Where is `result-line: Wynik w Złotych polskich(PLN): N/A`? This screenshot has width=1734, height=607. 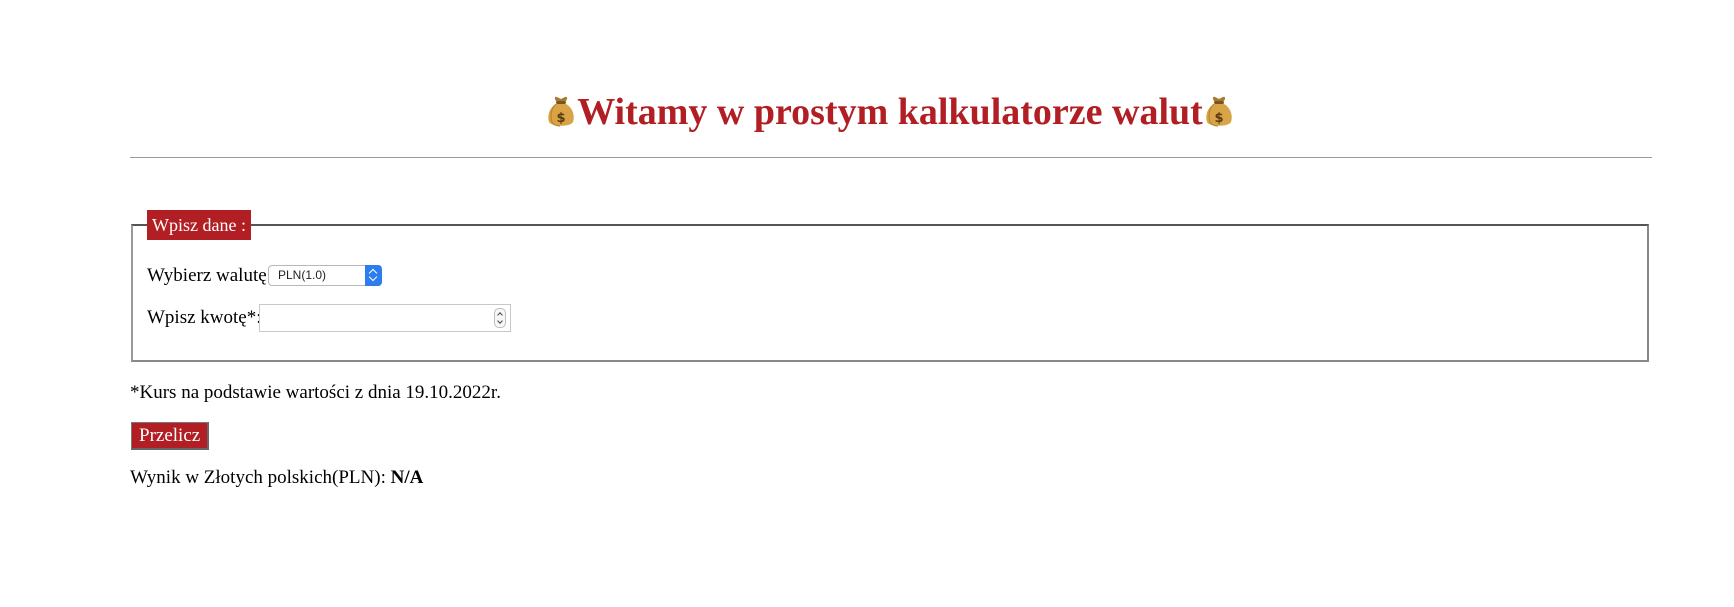 result-line: Wynik w Złotych polskich(PLN): N/A is located at coordinates (276, 478).